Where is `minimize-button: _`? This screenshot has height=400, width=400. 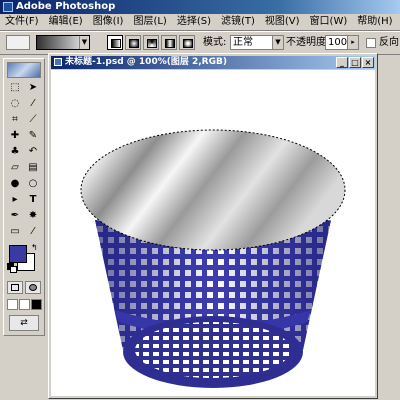 minimize-button: _ is located at coordinates (342, 62).